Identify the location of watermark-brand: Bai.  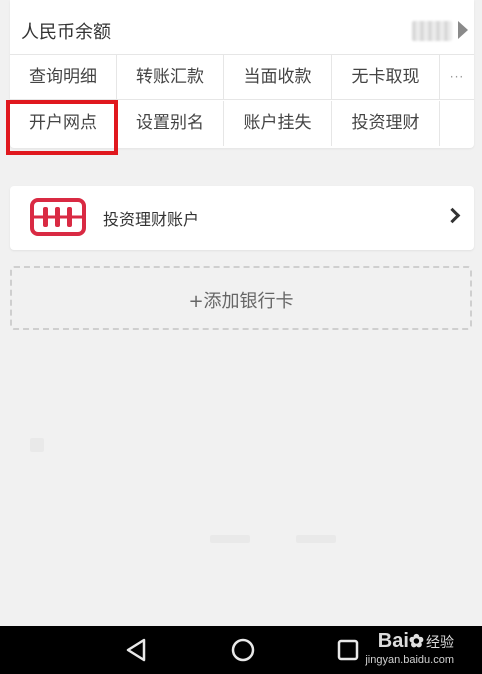
(393, 641).